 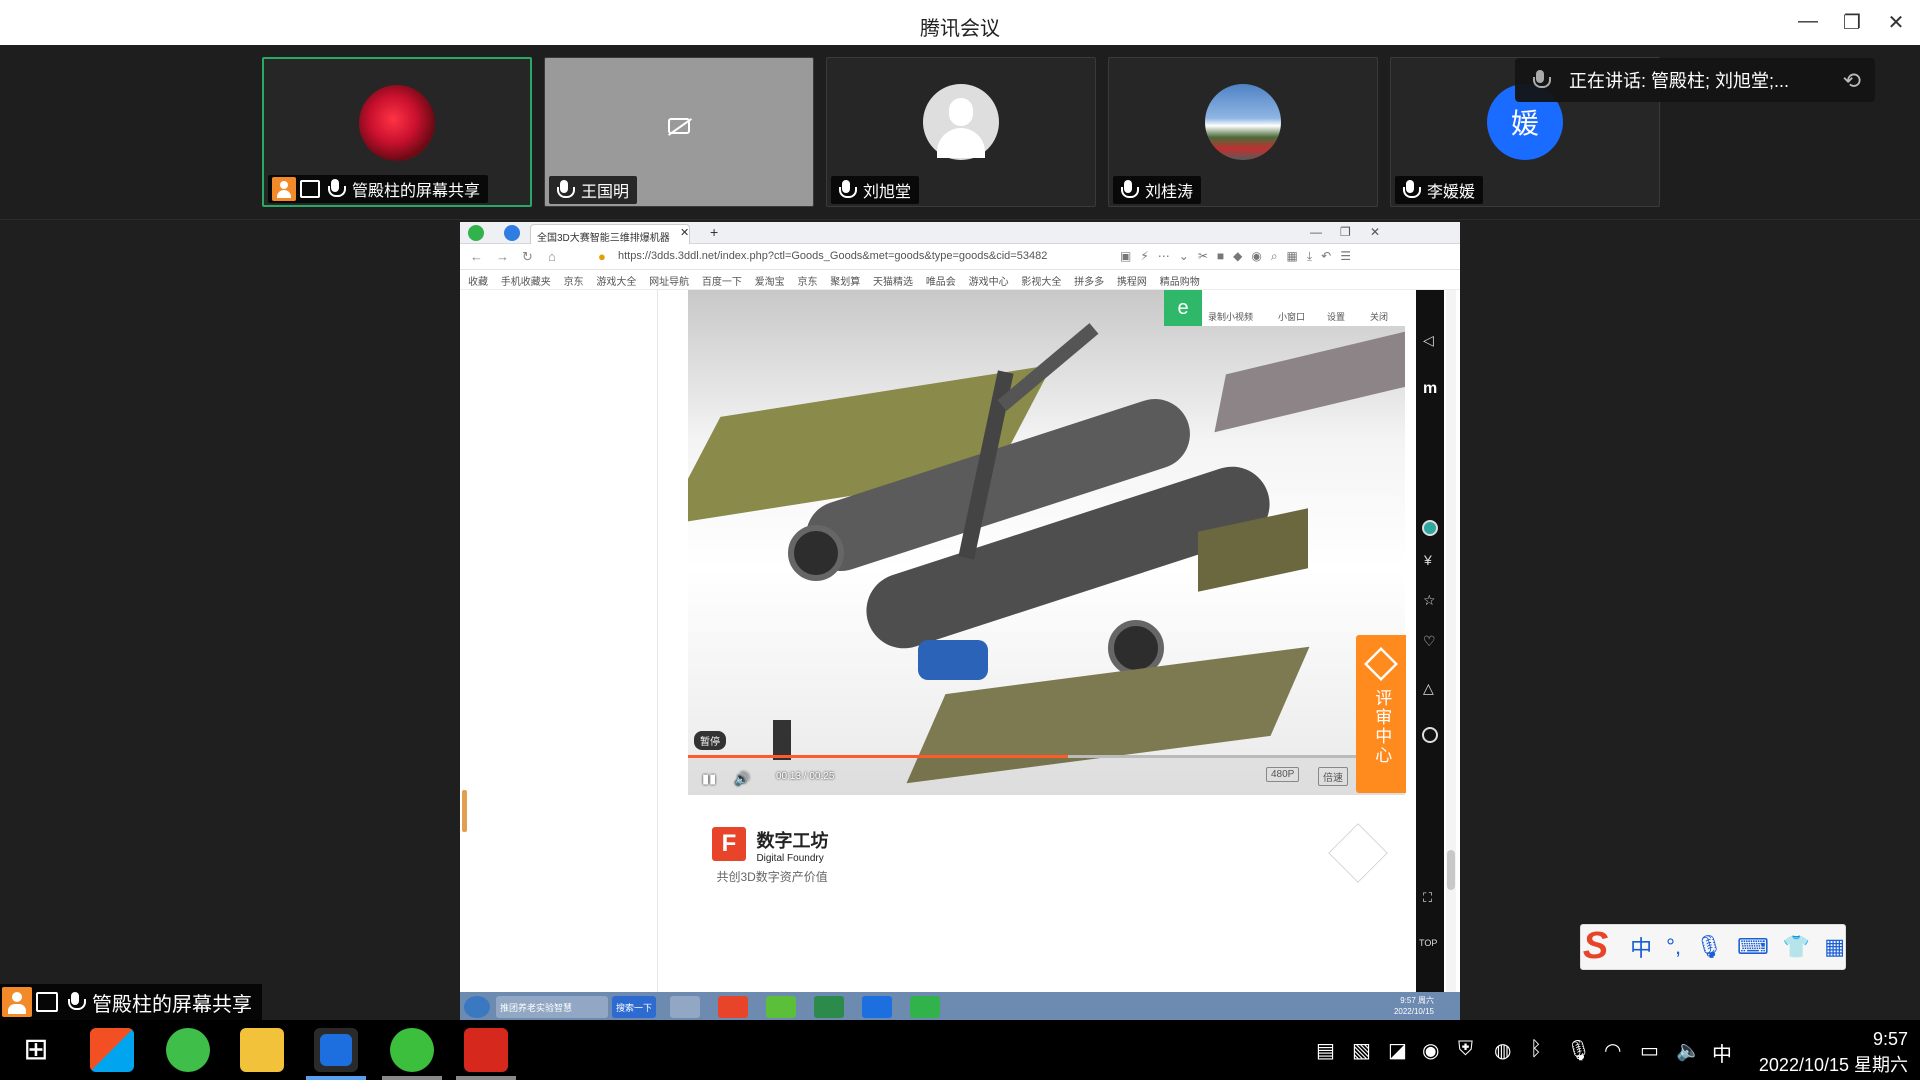 What do you see at coordinates (1852, 81) in the screenshot?
I see `collapse-icon: ⟲` at bounding box center [1852, 81].